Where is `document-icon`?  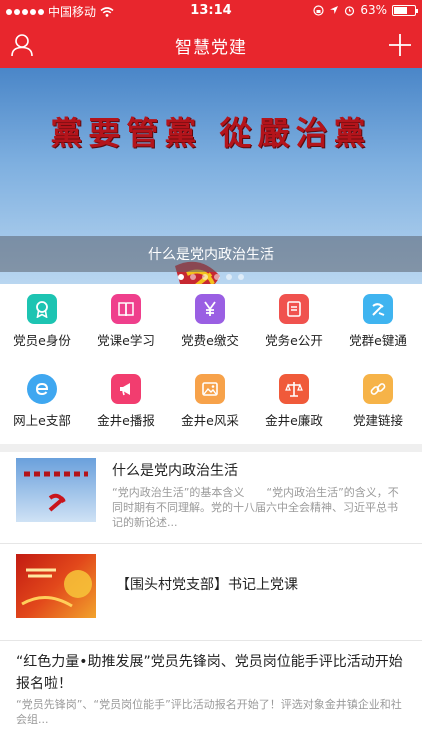
document-icon is located at coordinates (294, 309).